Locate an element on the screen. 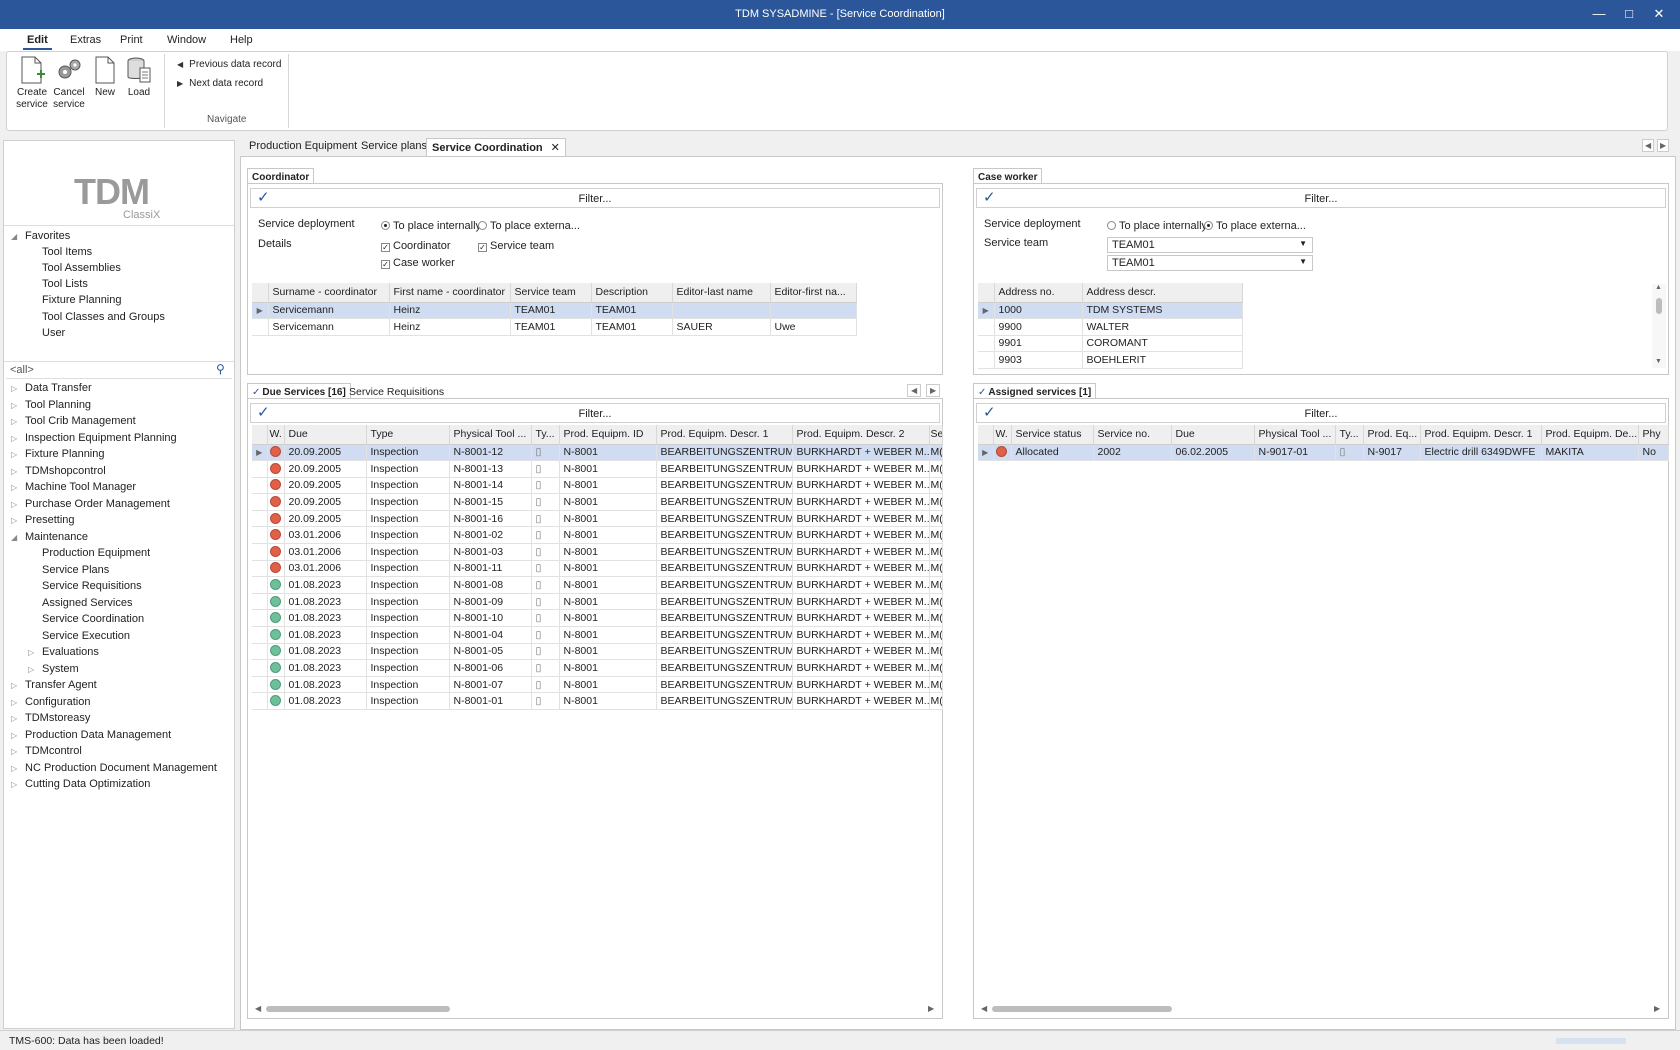  column-header: Service no. is located at coordinates (1132, 435).